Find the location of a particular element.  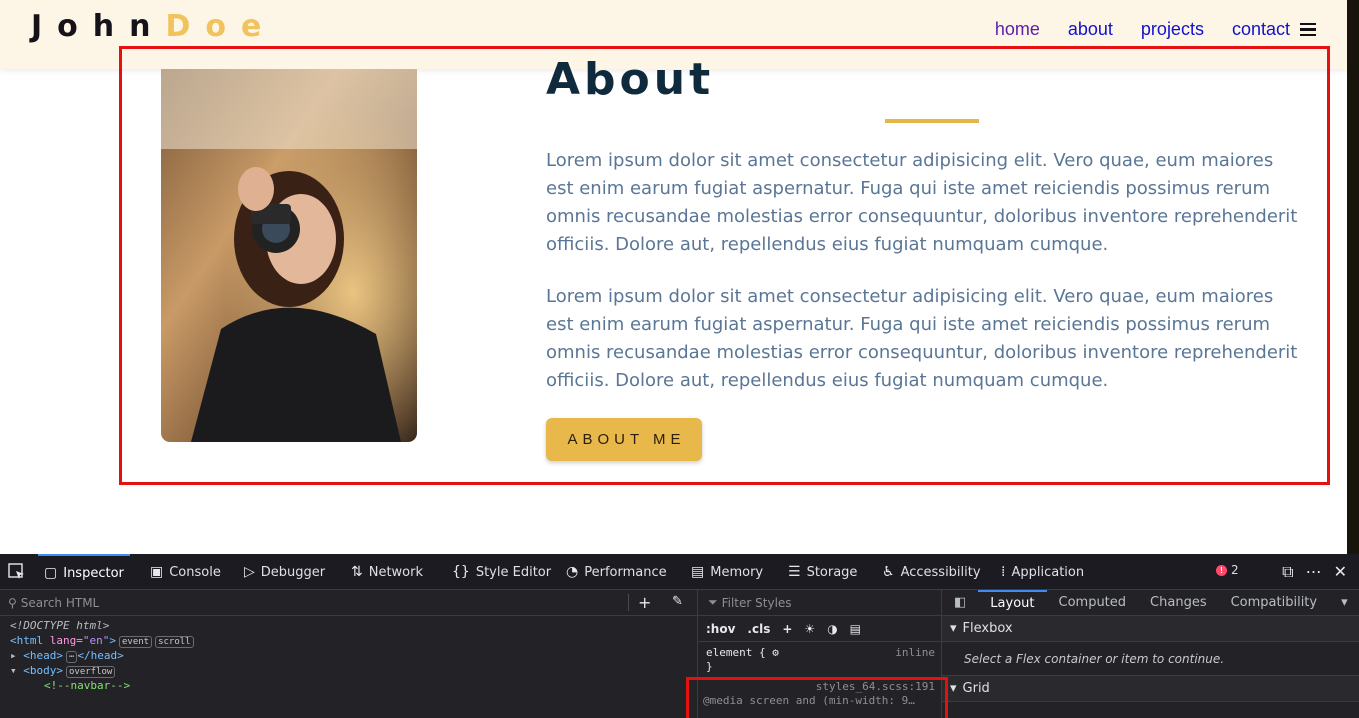

tab-accessibility: ♿ Accessibility is located at coordinates (931, 572).